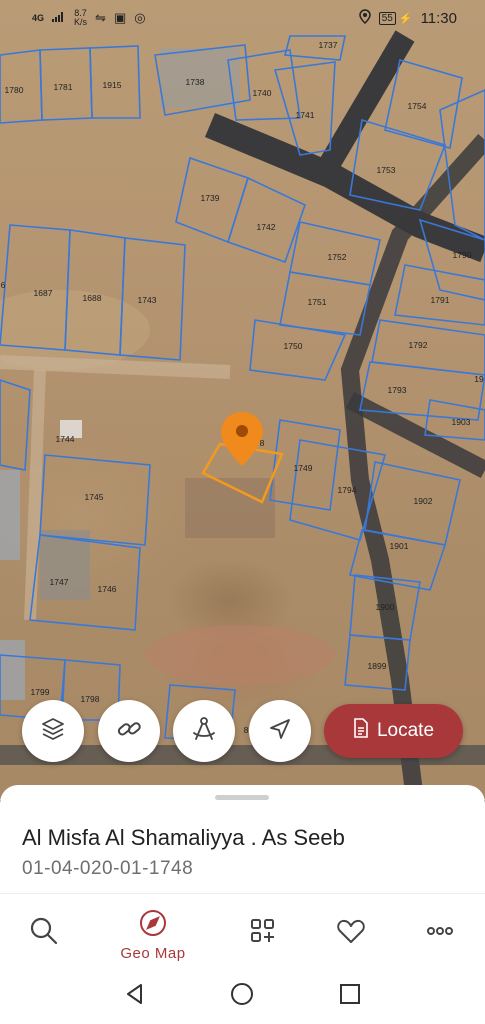 Image resolution: width=485 pixels, height=1024 pixels. I want to click on parcel-label: 1738, so click(195, 82).